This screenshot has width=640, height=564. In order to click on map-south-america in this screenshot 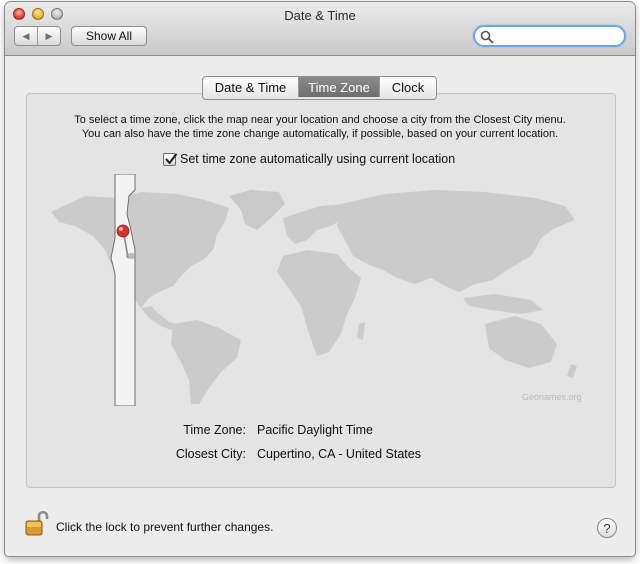, I will do `click(206, 362)`.